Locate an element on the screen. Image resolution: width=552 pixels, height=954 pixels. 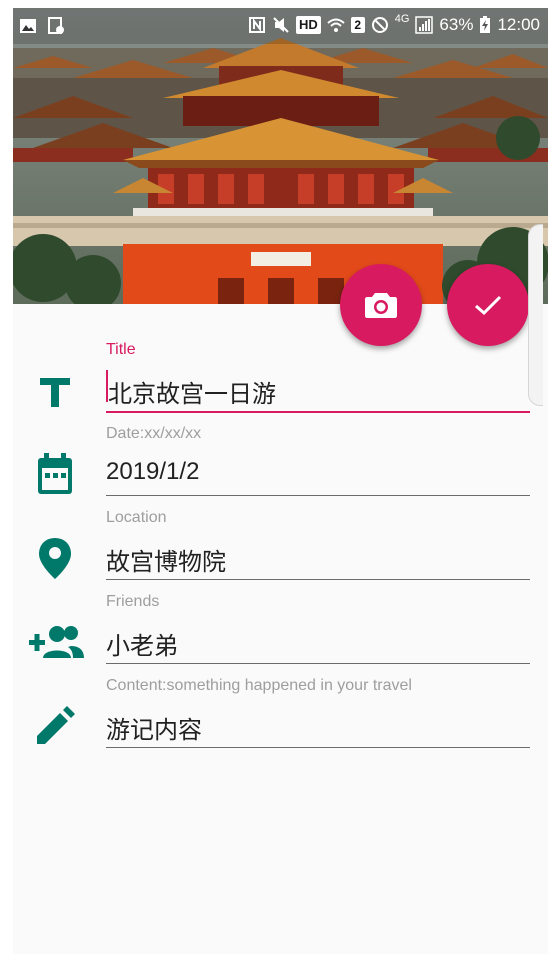
sim-badge: 2 is located at coordinates (357, 25).